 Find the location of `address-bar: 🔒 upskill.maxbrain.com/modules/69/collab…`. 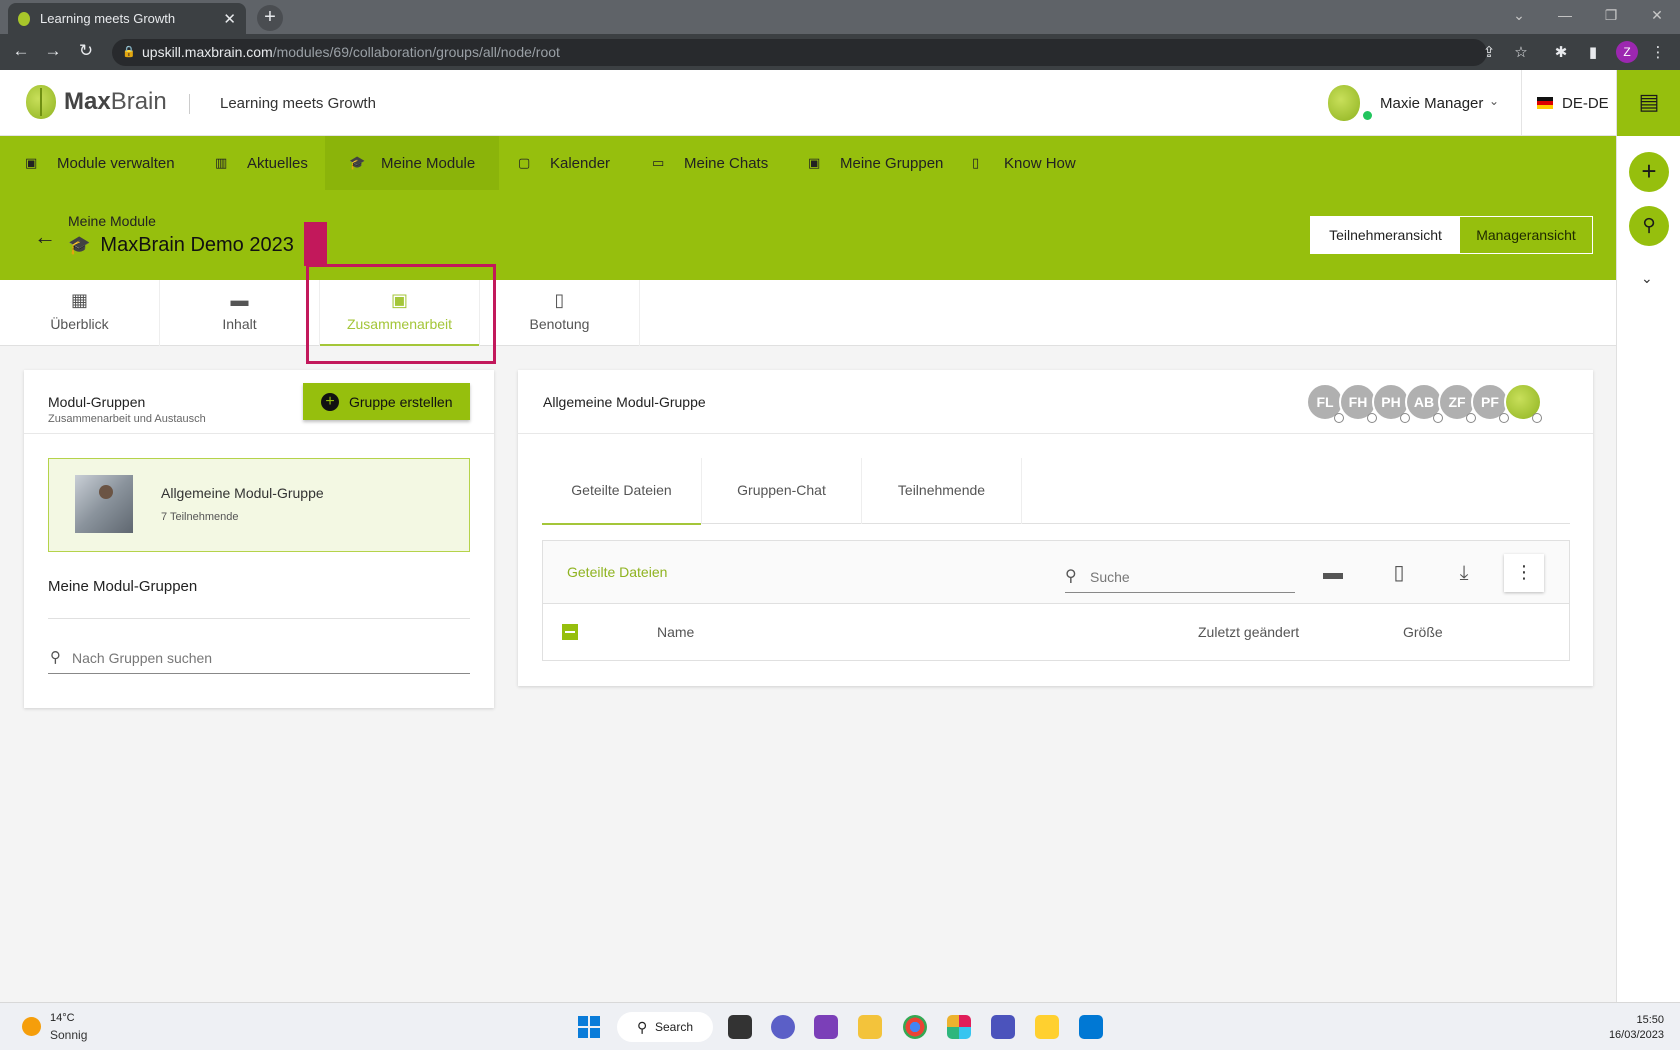

address-bar: 🔒 upskill.maxbrain.com/modules/69/collab… is located at coordinates (799, 52).